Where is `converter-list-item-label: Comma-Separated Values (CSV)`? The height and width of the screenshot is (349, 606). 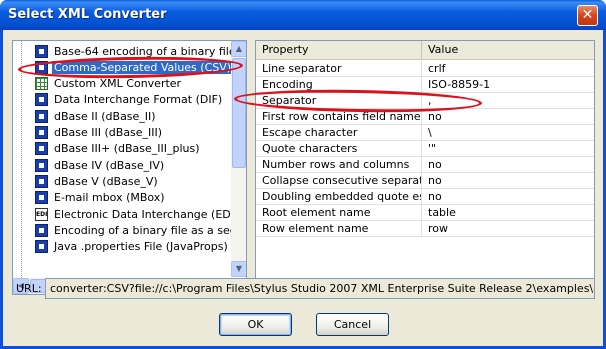
converter-list-item-label: Comma-Separated Values (CSV) is located at coordinates (143, 67).